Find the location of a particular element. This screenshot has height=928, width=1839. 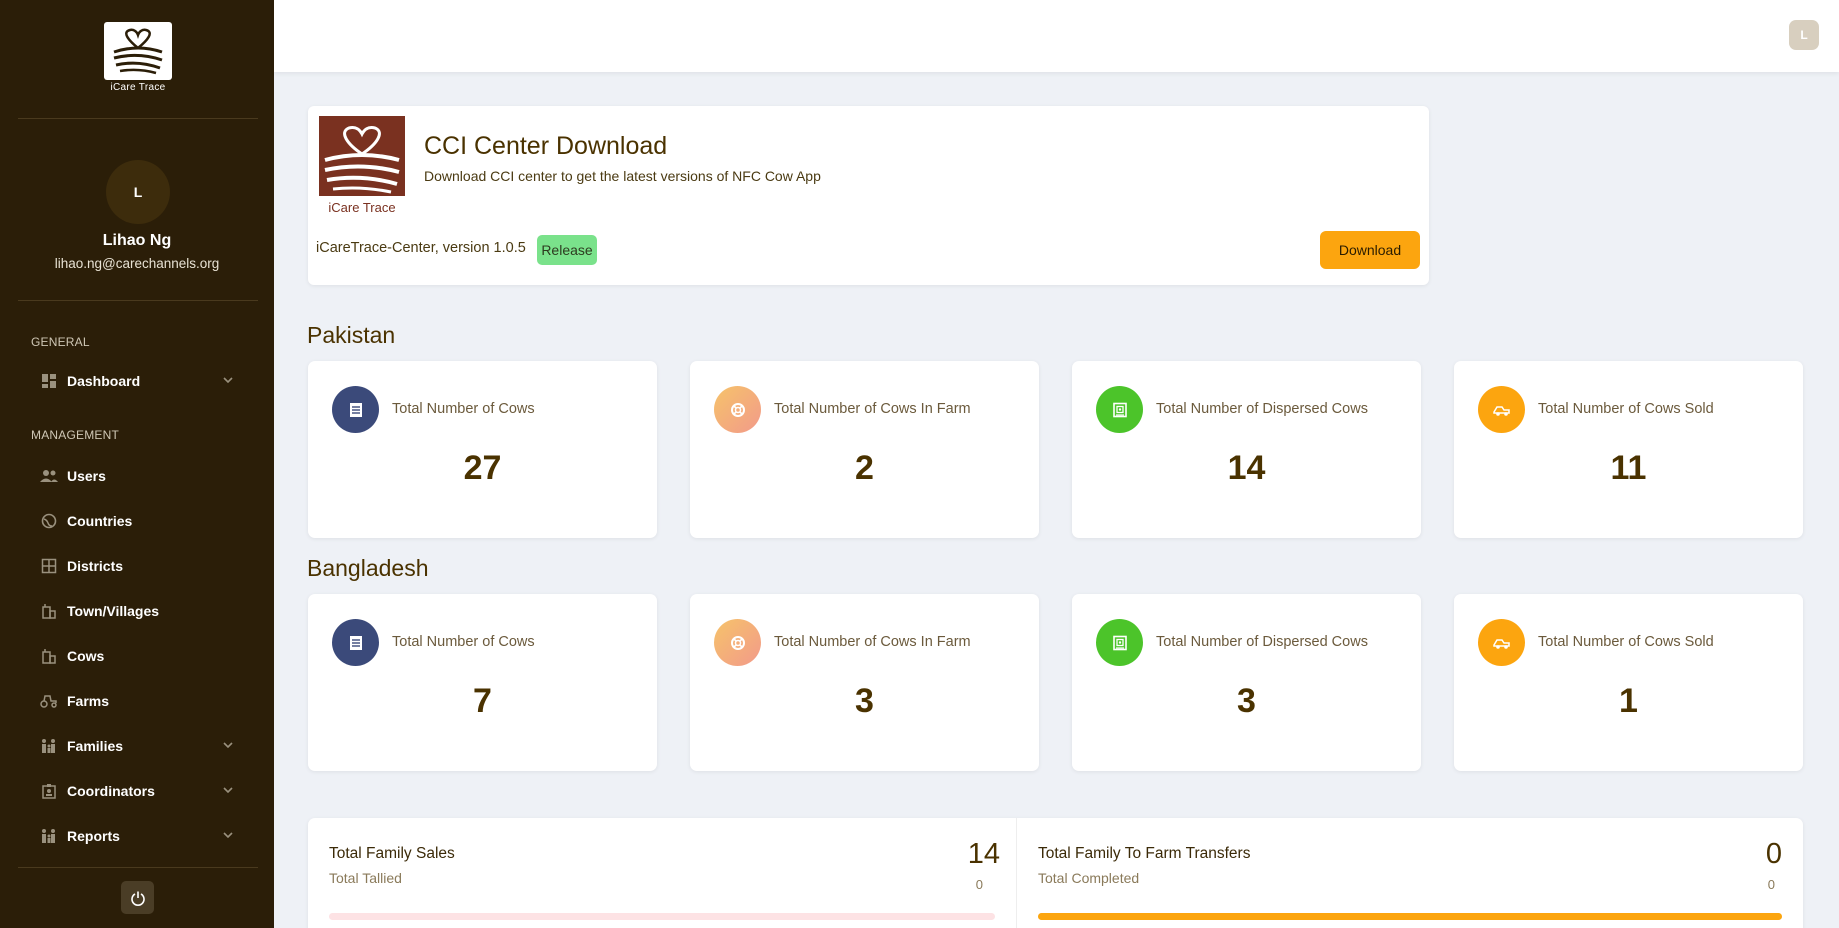

globe-icon is located at coordinates (49, 521).